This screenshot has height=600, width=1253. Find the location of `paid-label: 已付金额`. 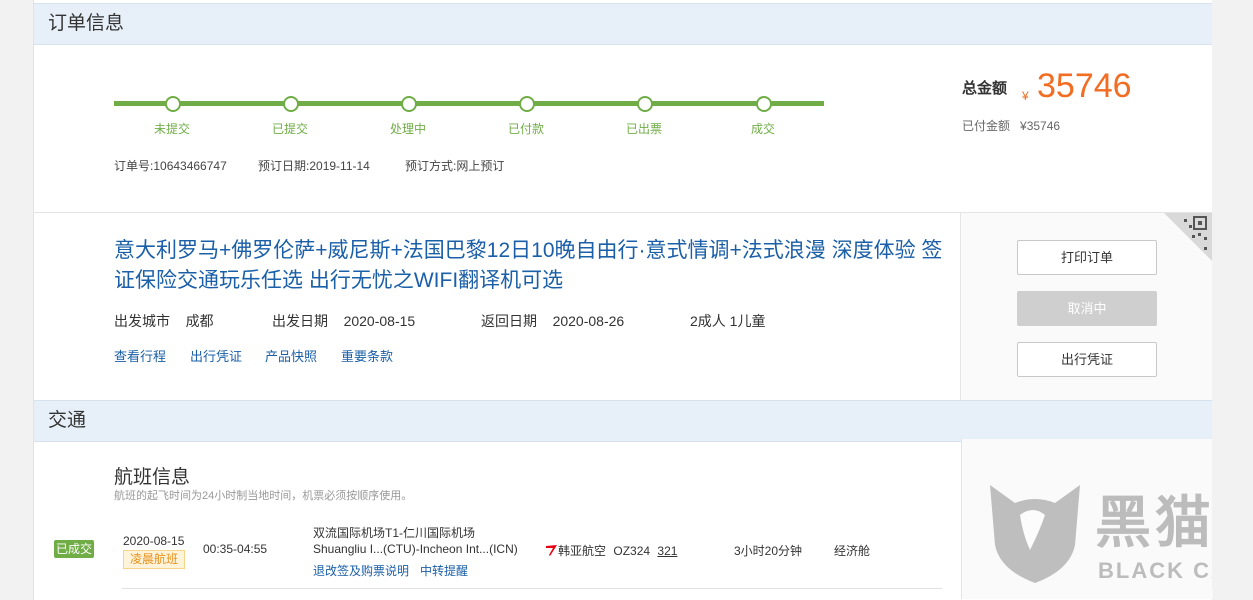

paid-label: 已付金额 is located at coordinates (986, 126).